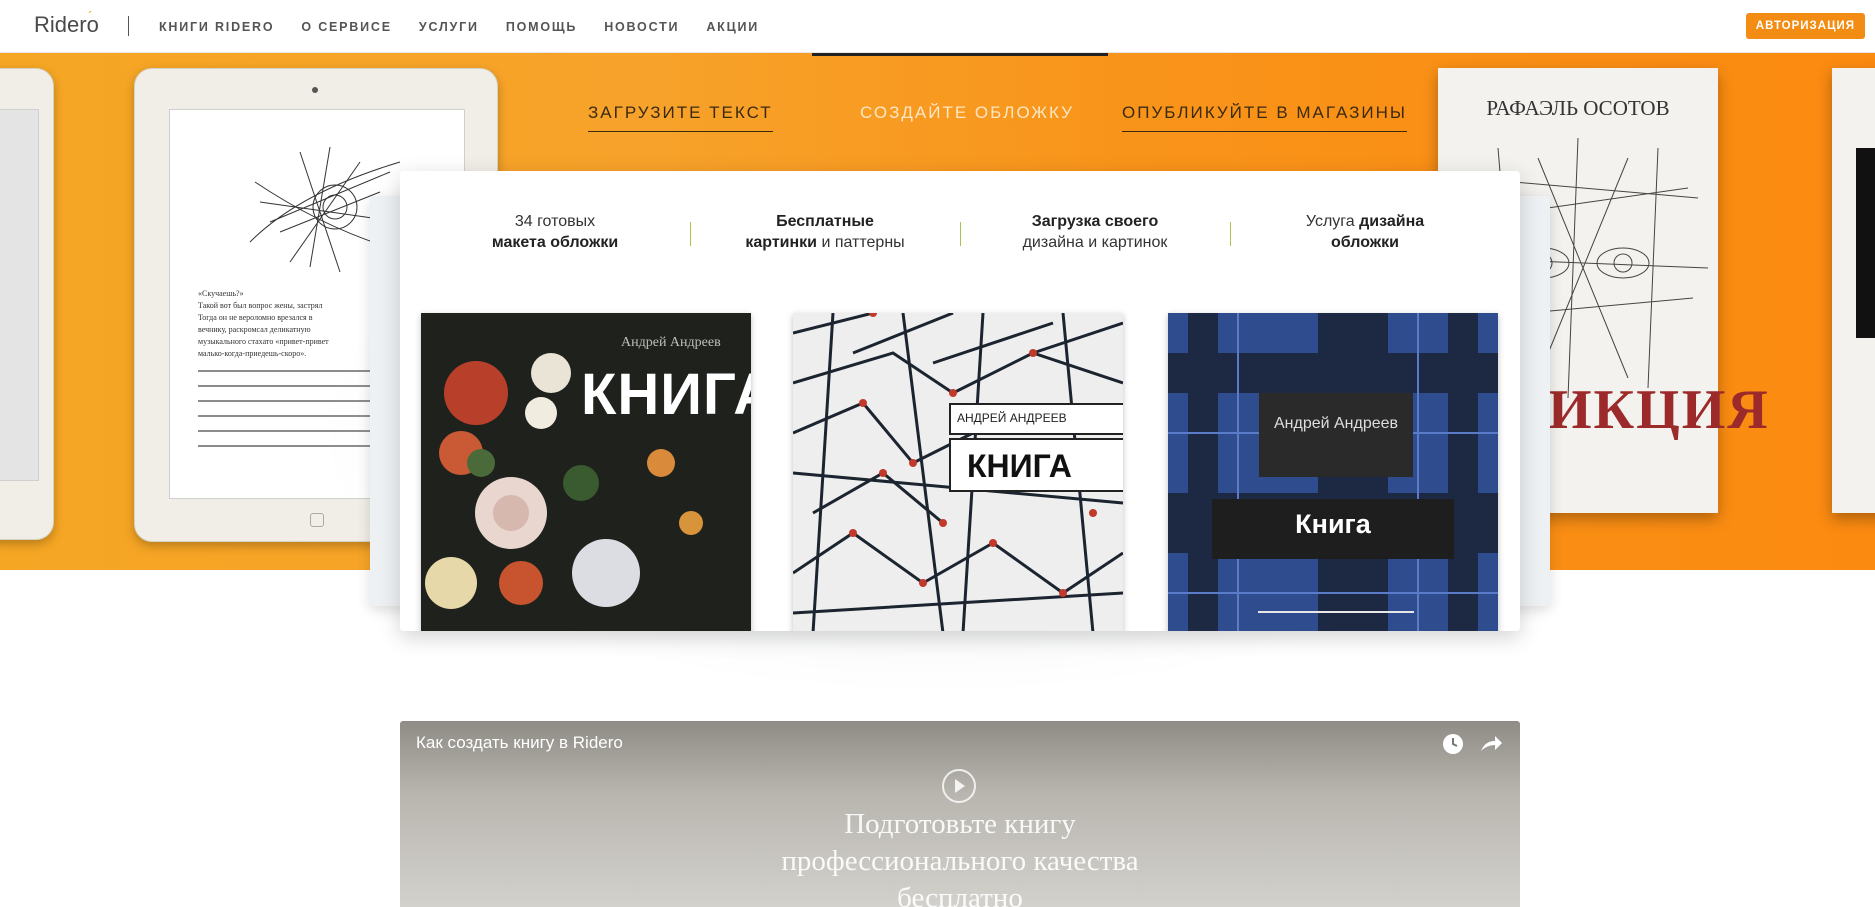 The width and height of the screenshot is (1875, 907). What do you see at coordinates (315, 90) in the screenshot?
I see `ipad-camera` at bounding box center [315, 90].